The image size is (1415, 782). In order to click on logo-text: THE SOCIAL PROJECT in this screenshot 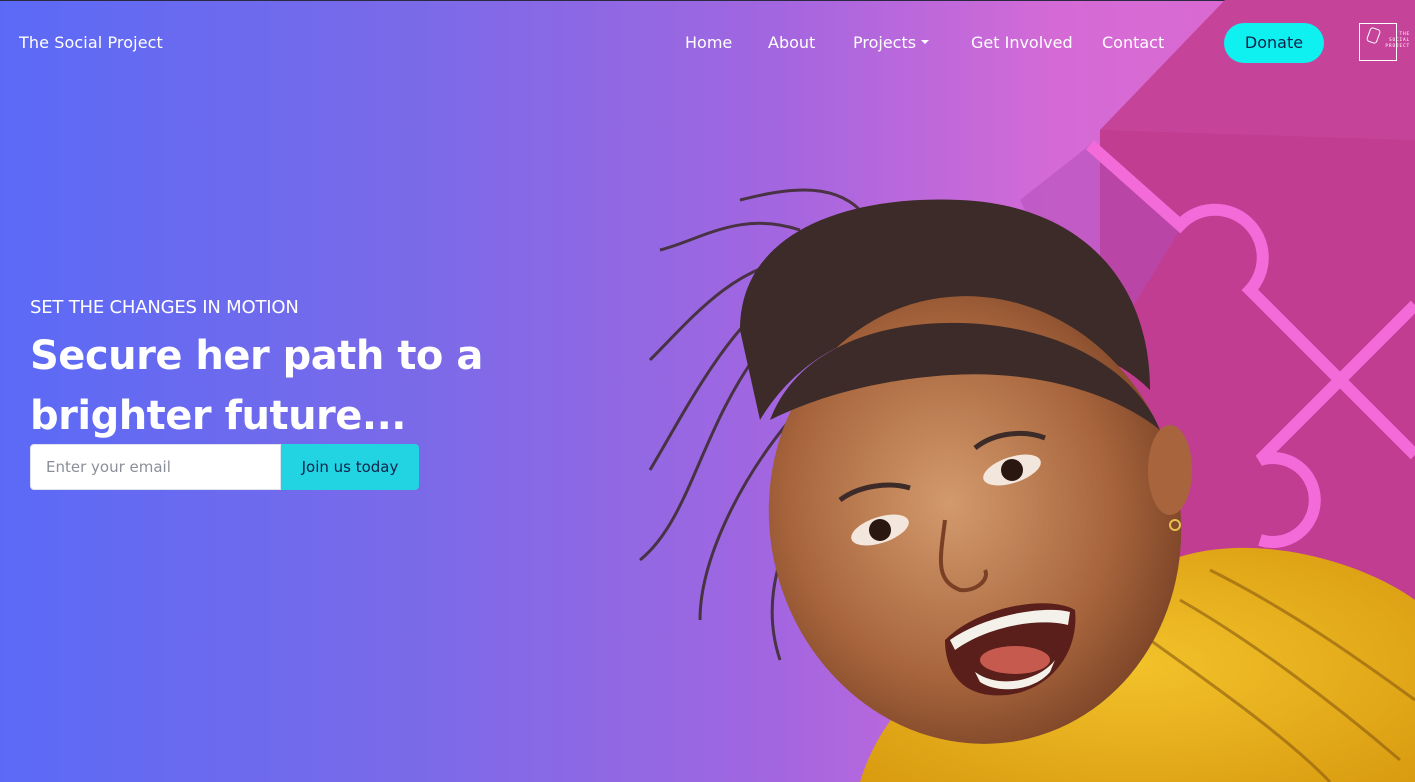, I will do `click(1397, 40)`.